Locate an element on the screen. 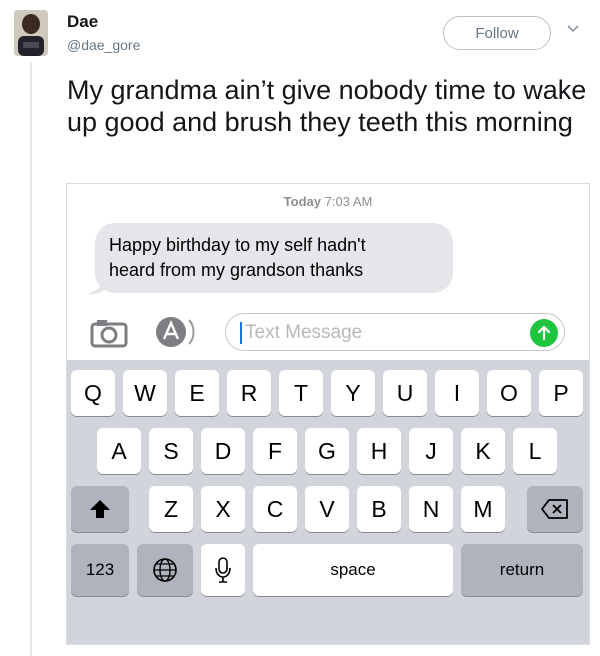 This screenshot has width=600, height=656. camera-icon is located at coordinates (109, 332).